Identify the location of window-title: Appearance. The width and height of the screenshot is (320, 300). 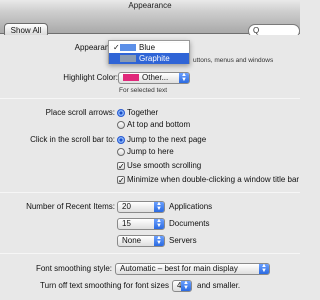
(150, 5).